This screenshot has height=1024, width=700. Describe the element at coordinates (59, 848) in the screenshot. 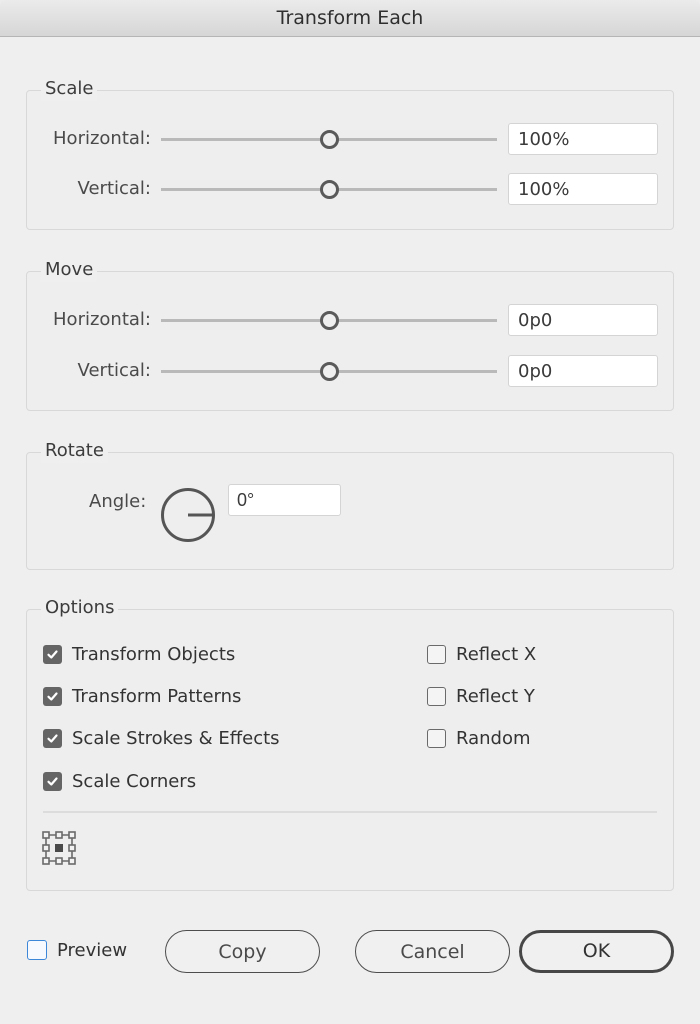

I see `reference-point-icon` at that location.